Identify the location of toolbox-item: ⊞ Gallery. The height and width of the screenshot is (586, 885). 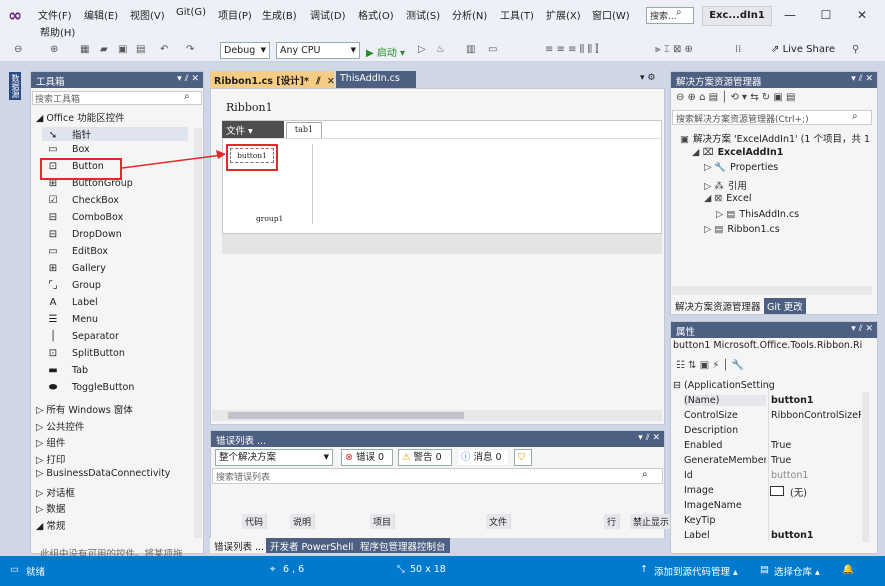
(115, 268).